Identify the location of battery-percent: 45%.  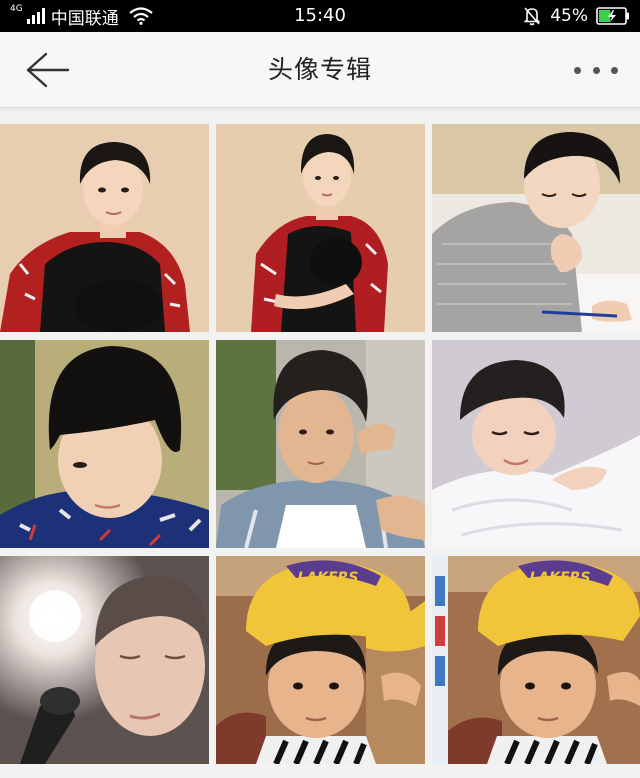
(569, 16).